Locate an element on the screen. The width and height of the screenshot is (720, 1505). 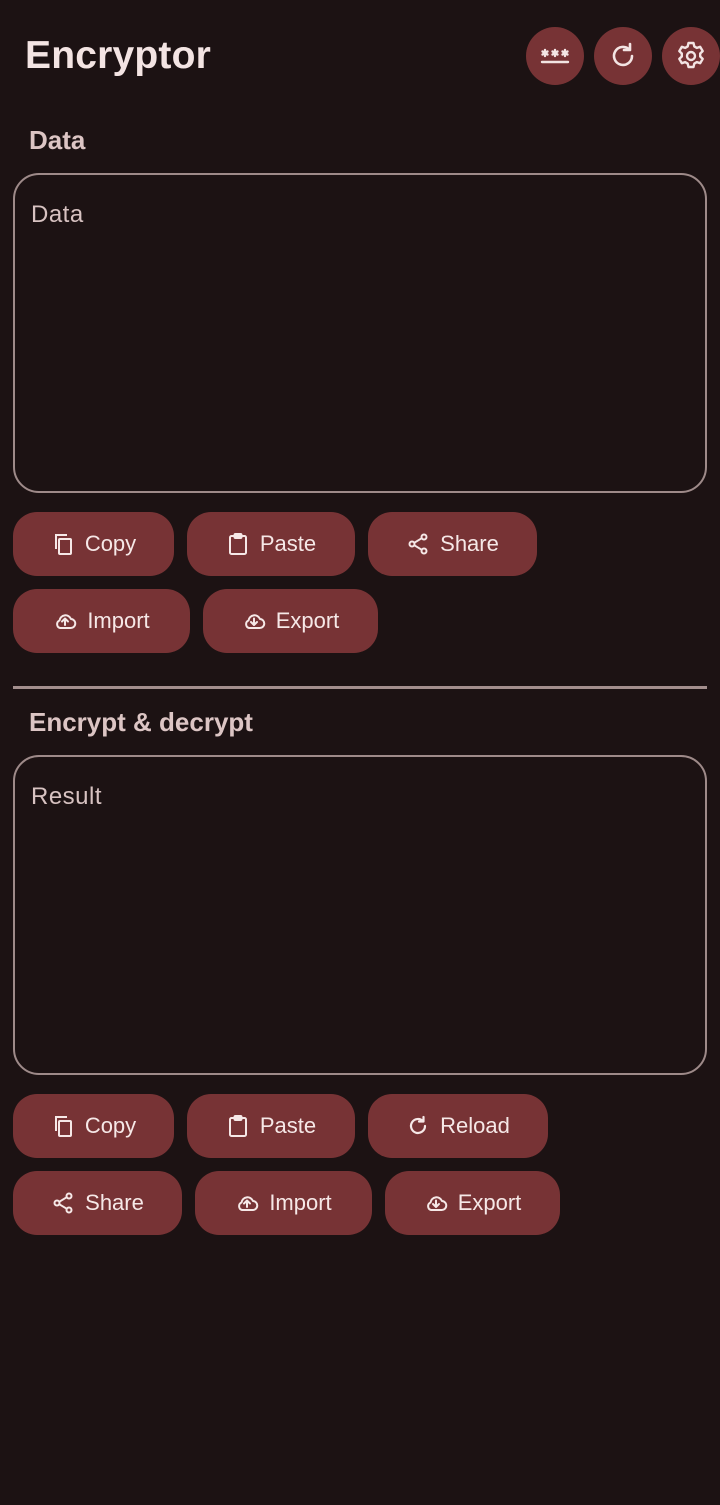
result-copy-button: Copy is located at coordinates (93, 1126).